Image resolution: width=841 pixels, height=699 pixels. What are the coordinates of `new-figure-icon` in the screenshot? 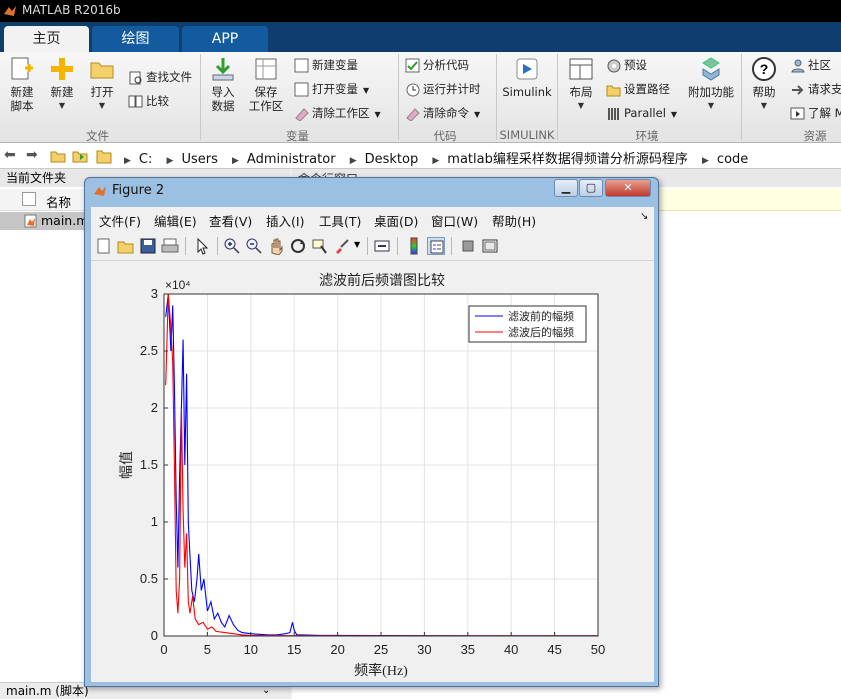 It's located at (104, 246).